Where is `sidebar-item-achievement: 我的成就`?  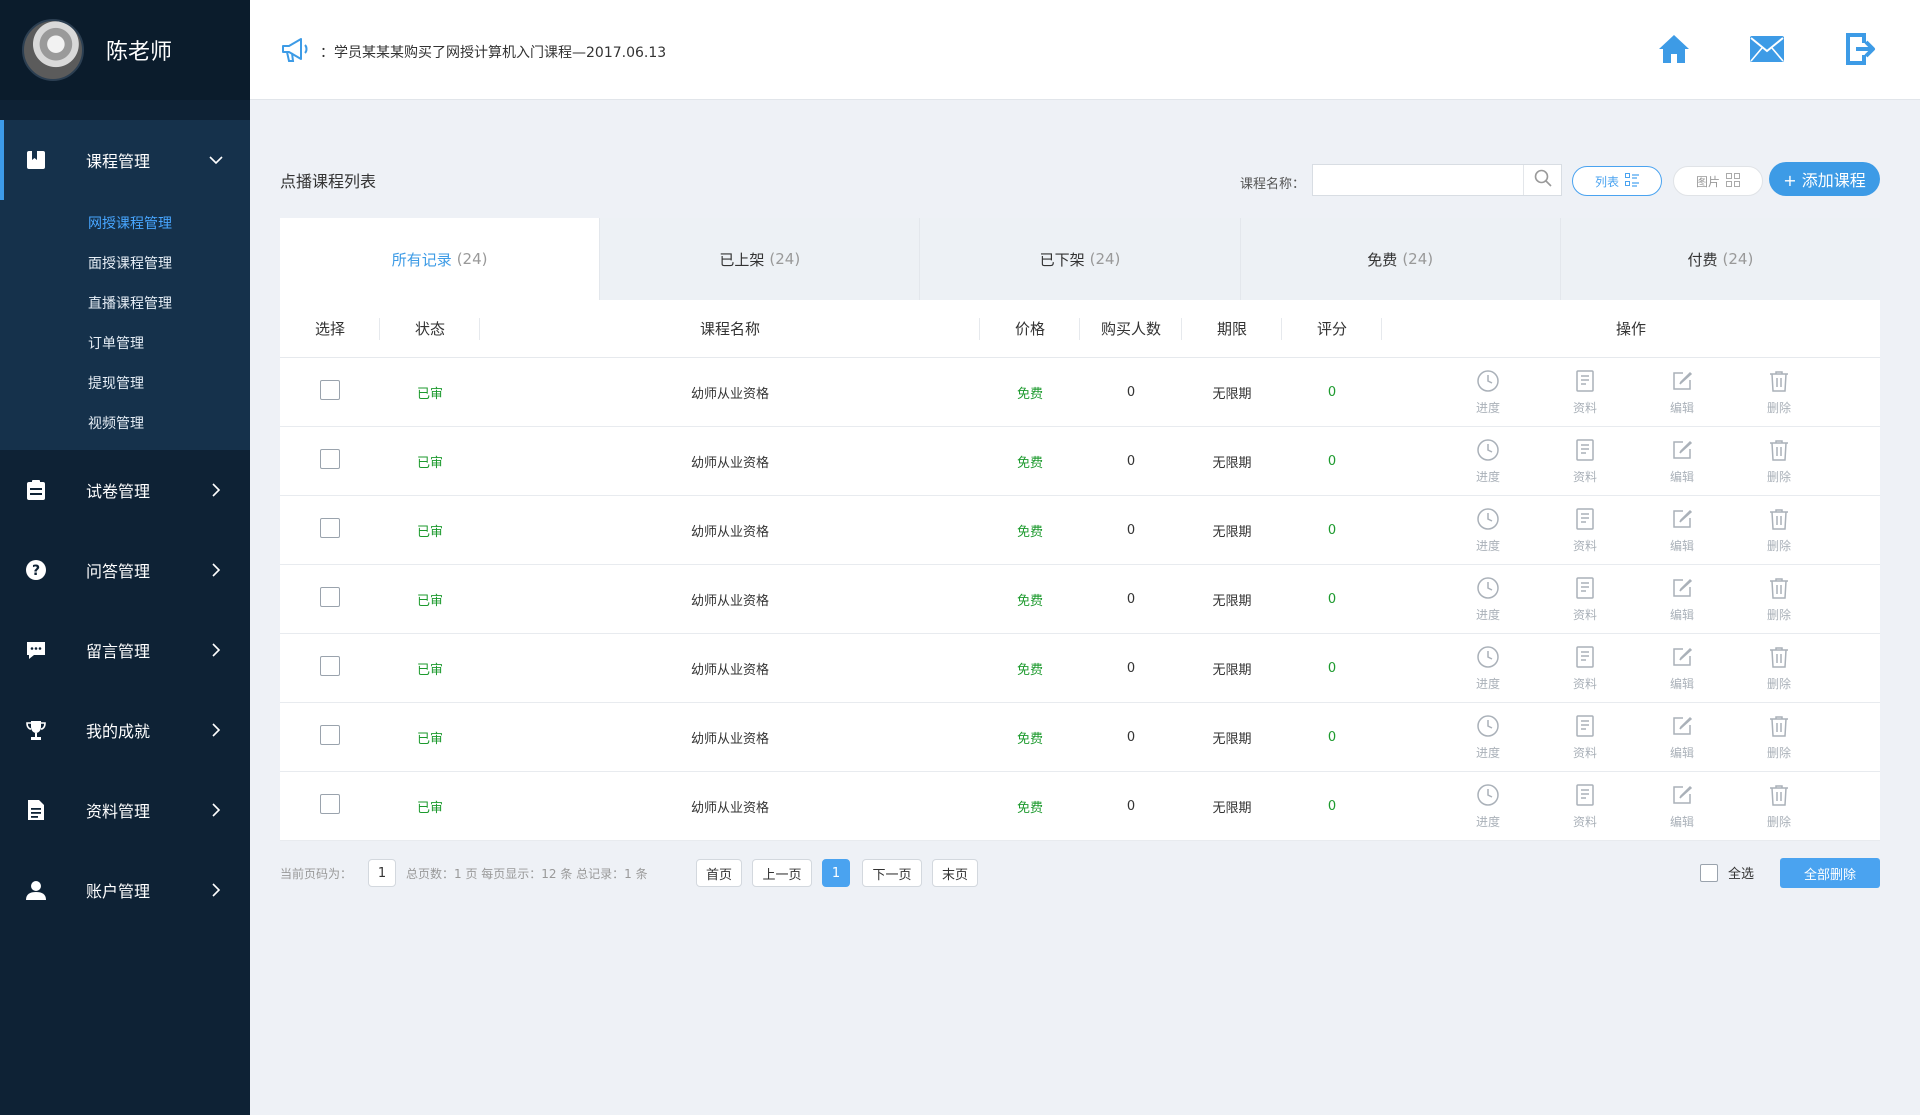 sidebar-item-achievement: 我的成就 is located at coordinates (125, 730).